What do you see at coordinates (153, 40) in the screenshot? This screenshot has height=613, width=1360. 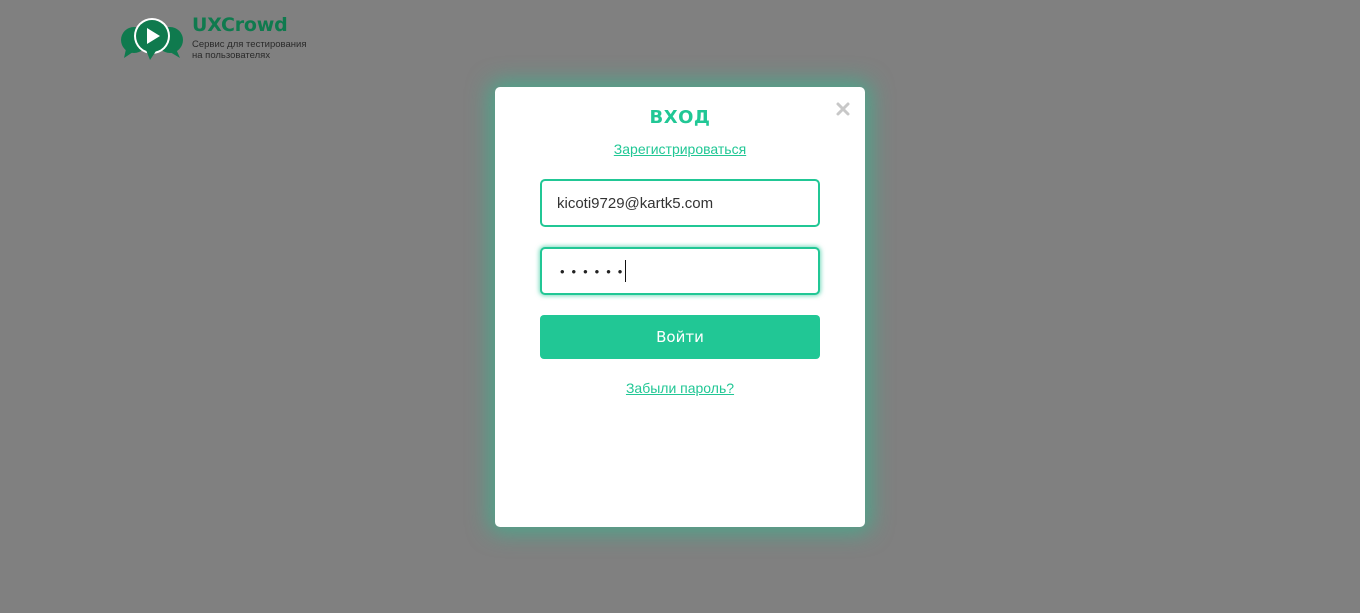 I see `chat-bubbles-play-icon` at bounding box center [153, 40].